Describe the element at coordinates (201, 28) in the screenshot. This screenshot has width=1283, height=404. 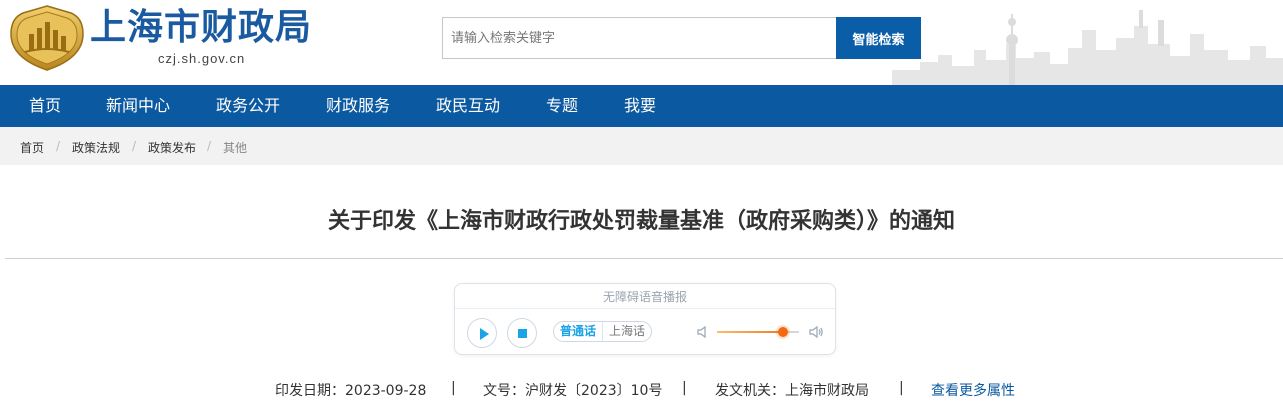
I see `site-title: 上海市财政局` at that location.